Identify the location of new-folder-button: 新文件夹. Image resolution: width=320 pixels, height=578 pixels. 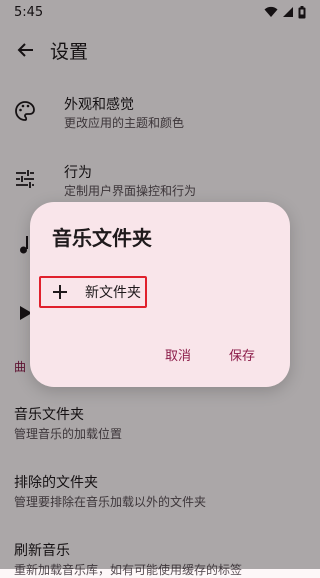
(93, 292).